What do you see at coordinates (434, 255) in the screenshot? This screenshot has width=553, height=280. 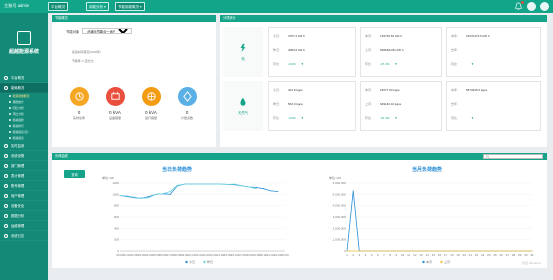 I see `x-tick-label: 15` at bounding box center [434, 255].